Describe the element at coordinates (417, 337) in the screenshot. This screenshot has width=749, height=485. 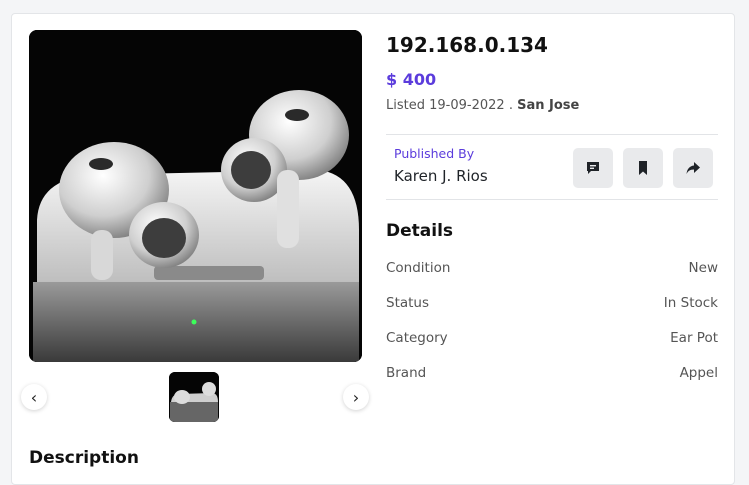
I see `detail-label: Category` at that location.